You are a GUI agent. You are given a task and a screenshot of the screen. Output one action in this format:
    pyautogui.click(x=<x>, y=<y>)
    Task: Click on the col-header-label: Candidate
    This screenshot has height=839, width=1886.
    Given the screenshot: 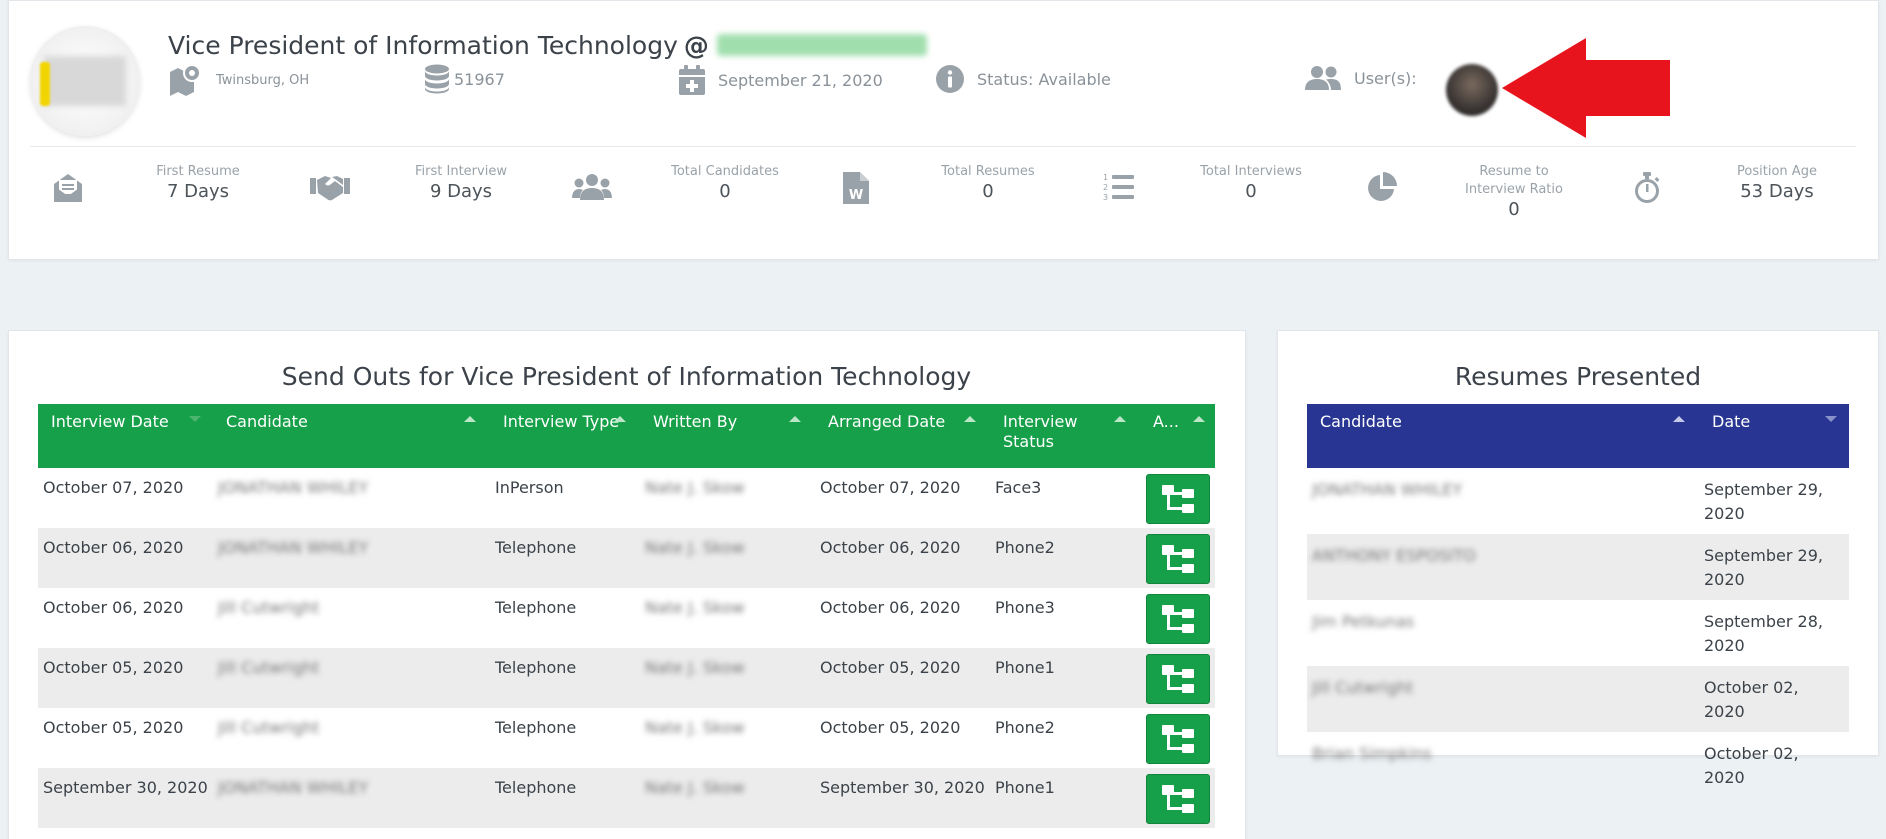 What is the action you would take?
    pyautogui.click(x=1361, y=421)
    